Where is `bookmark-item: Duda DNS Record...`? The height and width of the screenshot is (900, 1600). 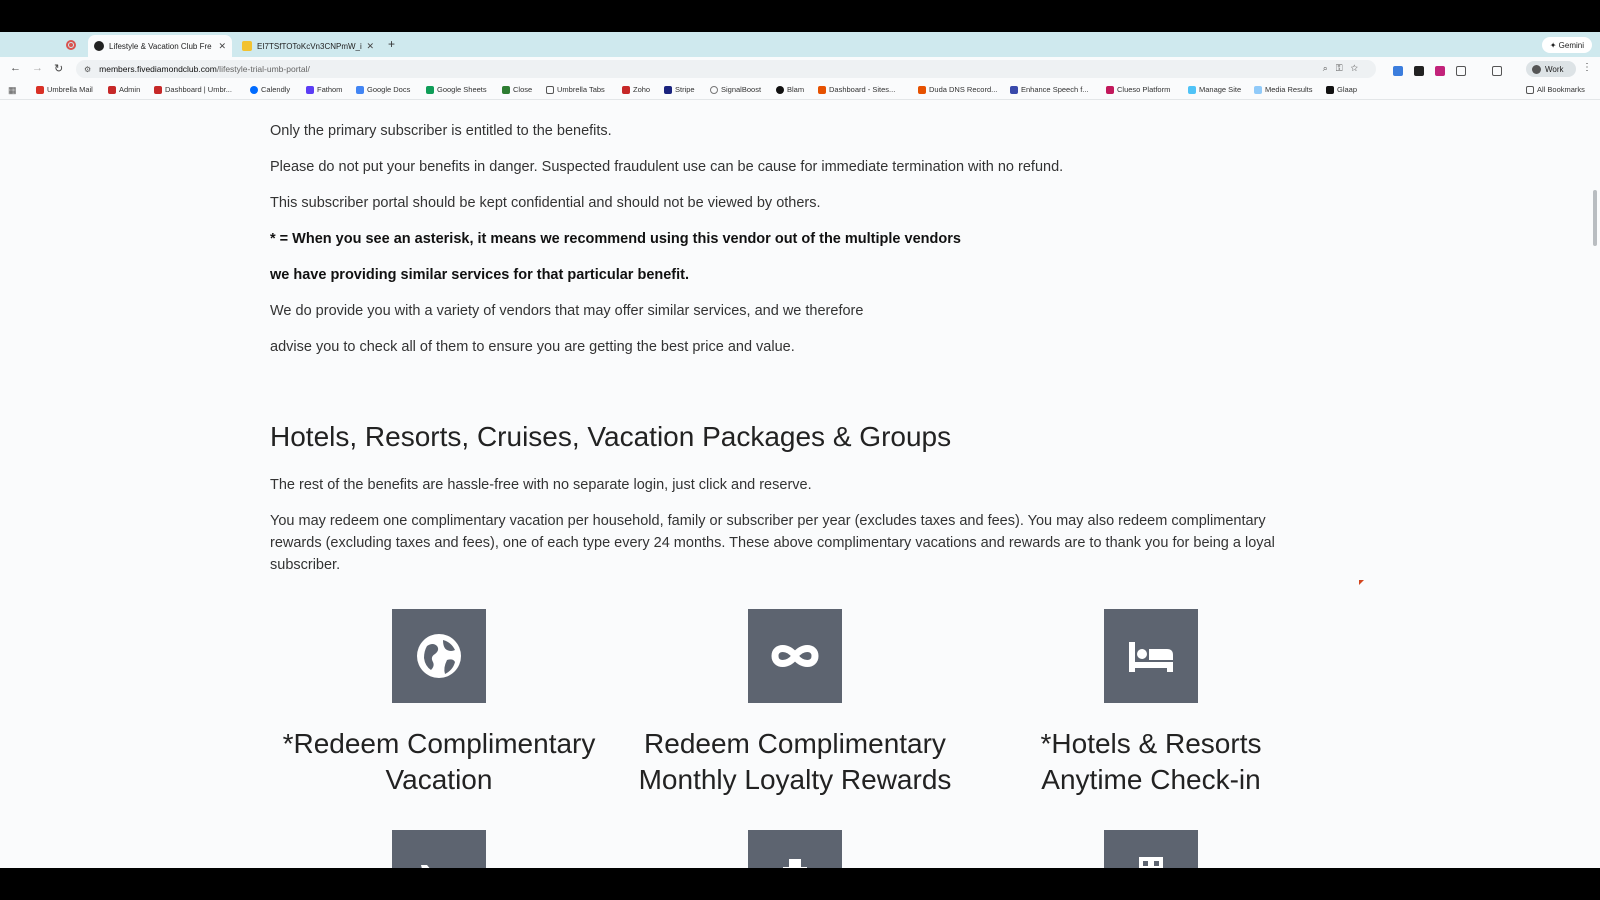 bookmark-item: Duda DNS Record... is located at coordinates (957, 89).